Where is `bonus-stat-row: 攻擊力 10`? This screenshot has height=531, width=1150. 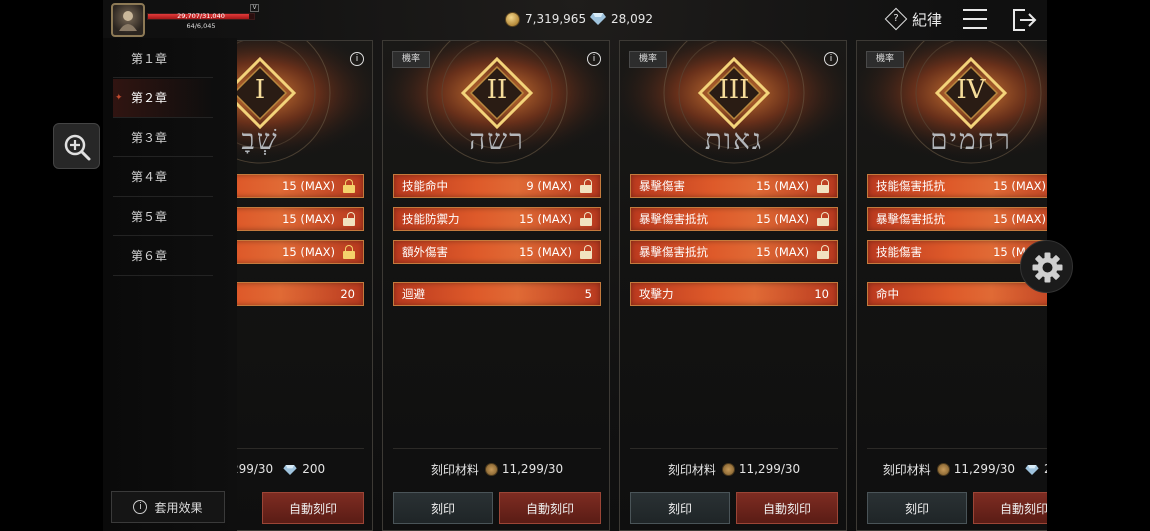
bonus-stat-row: 攻擊力 10 is located at coordinates (734, 294).